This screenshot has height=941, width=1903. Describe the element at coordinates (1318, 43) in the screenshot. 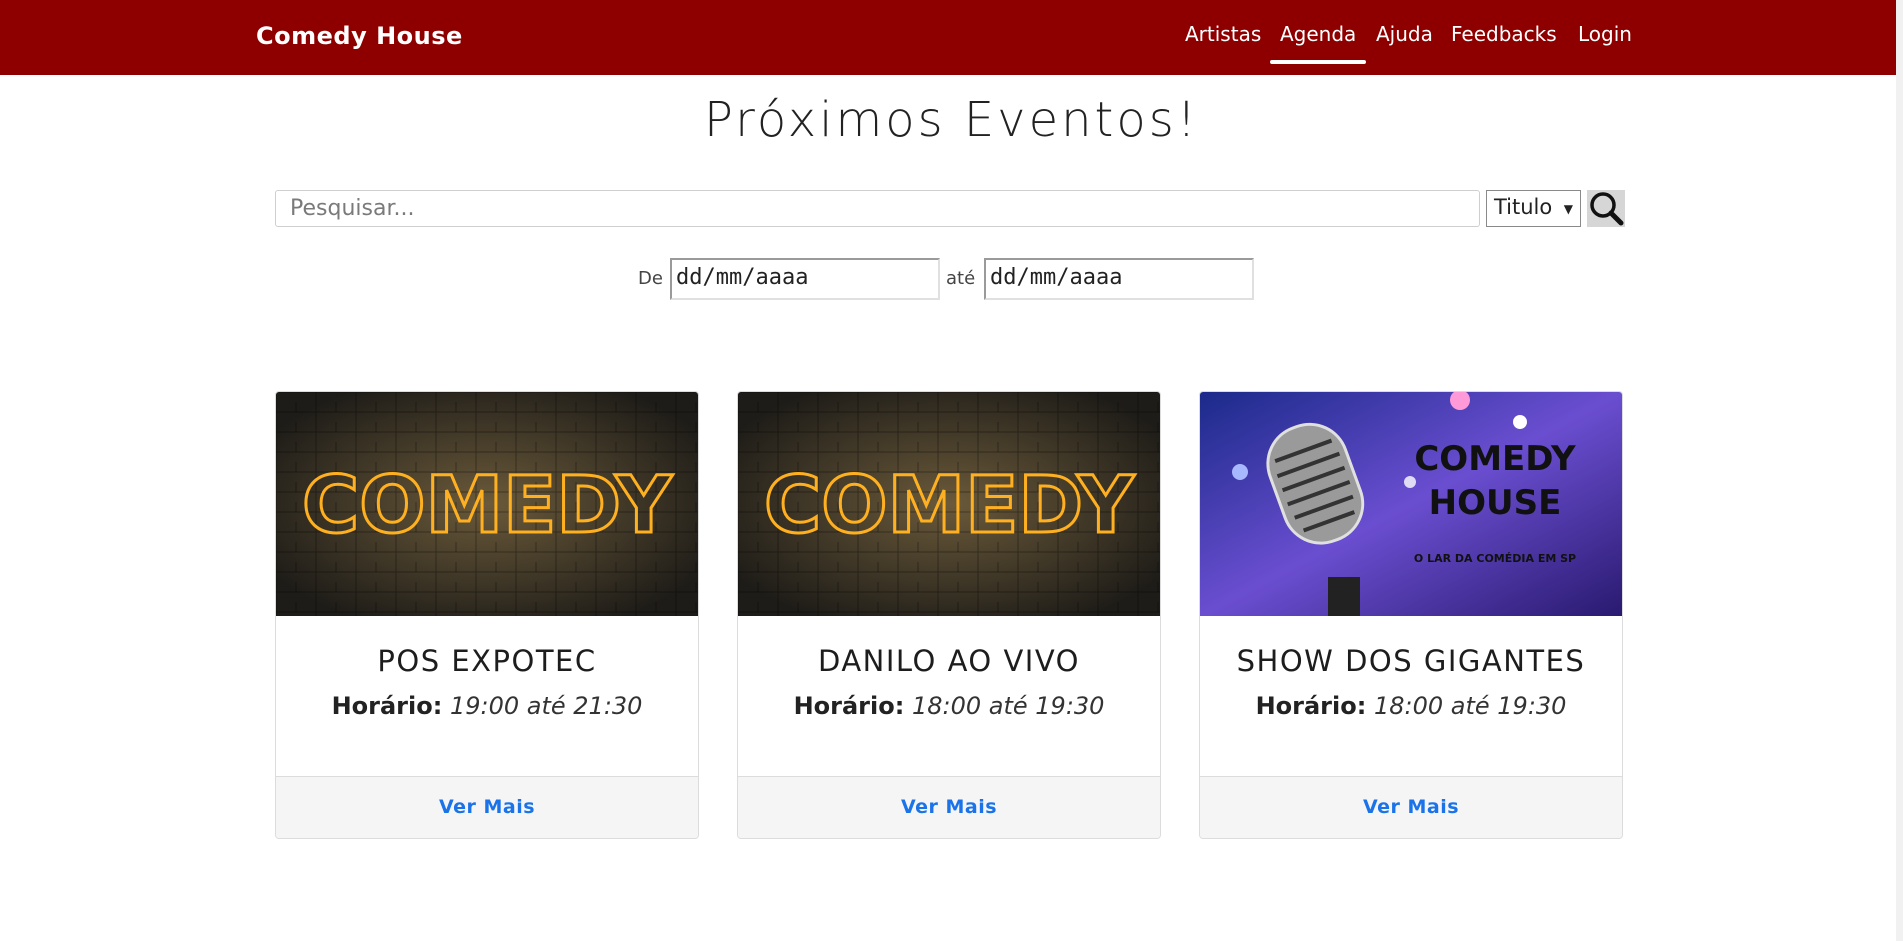

I see `nav-item-agenda: Agenda` at that location.